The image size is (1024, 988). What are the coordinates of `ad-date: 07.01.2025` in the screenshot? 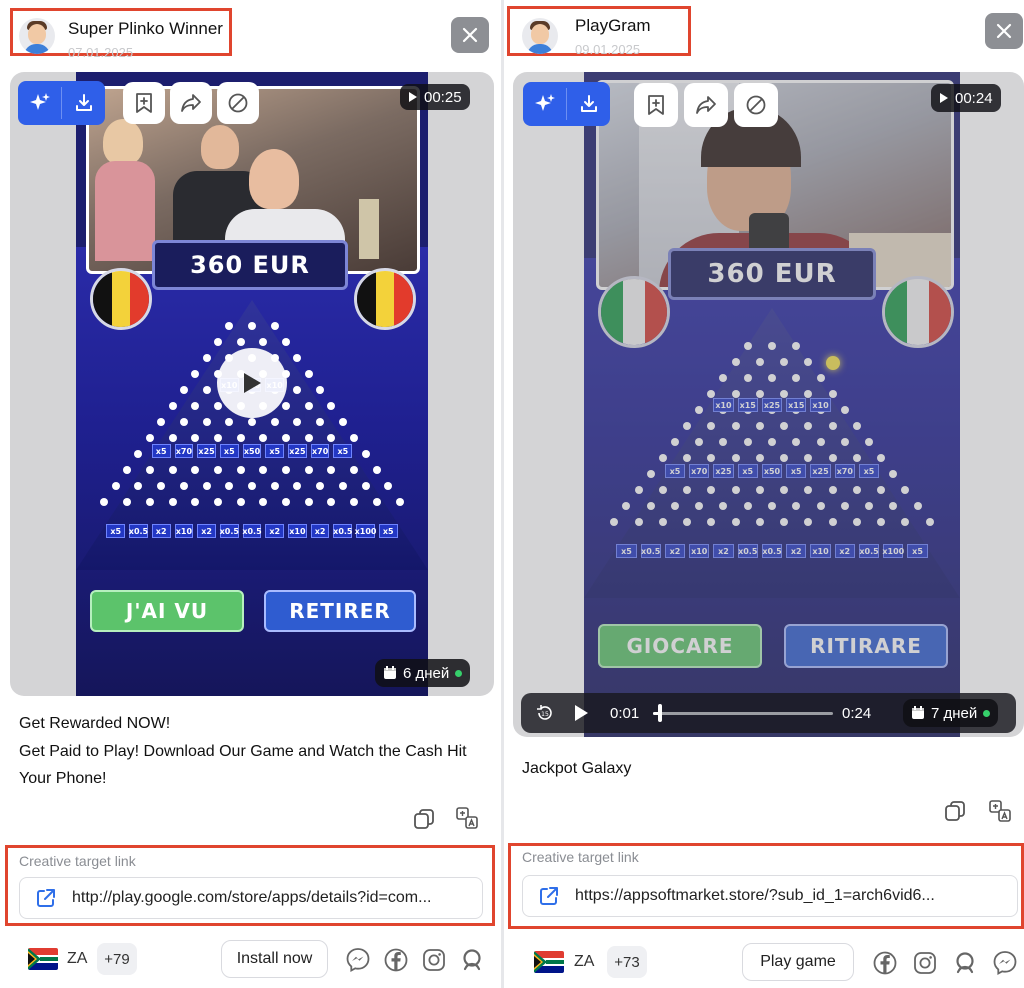 It's located at (101, 52).